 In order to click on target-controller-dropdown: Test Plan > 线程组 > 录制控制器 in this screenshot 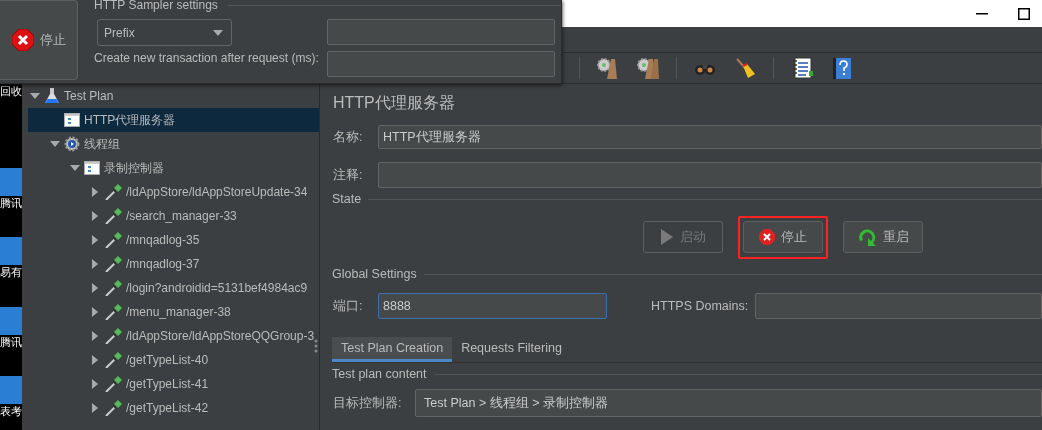, I will do `click(728, 403)`.